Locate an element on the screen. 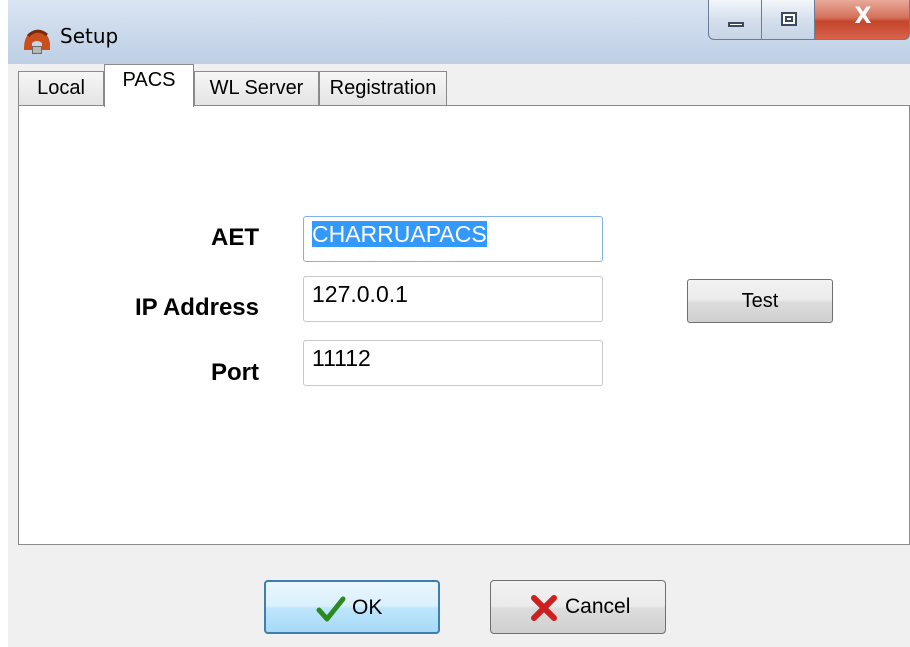  aet-field: CHARRUAPACS is located at coordinates (453, 239).